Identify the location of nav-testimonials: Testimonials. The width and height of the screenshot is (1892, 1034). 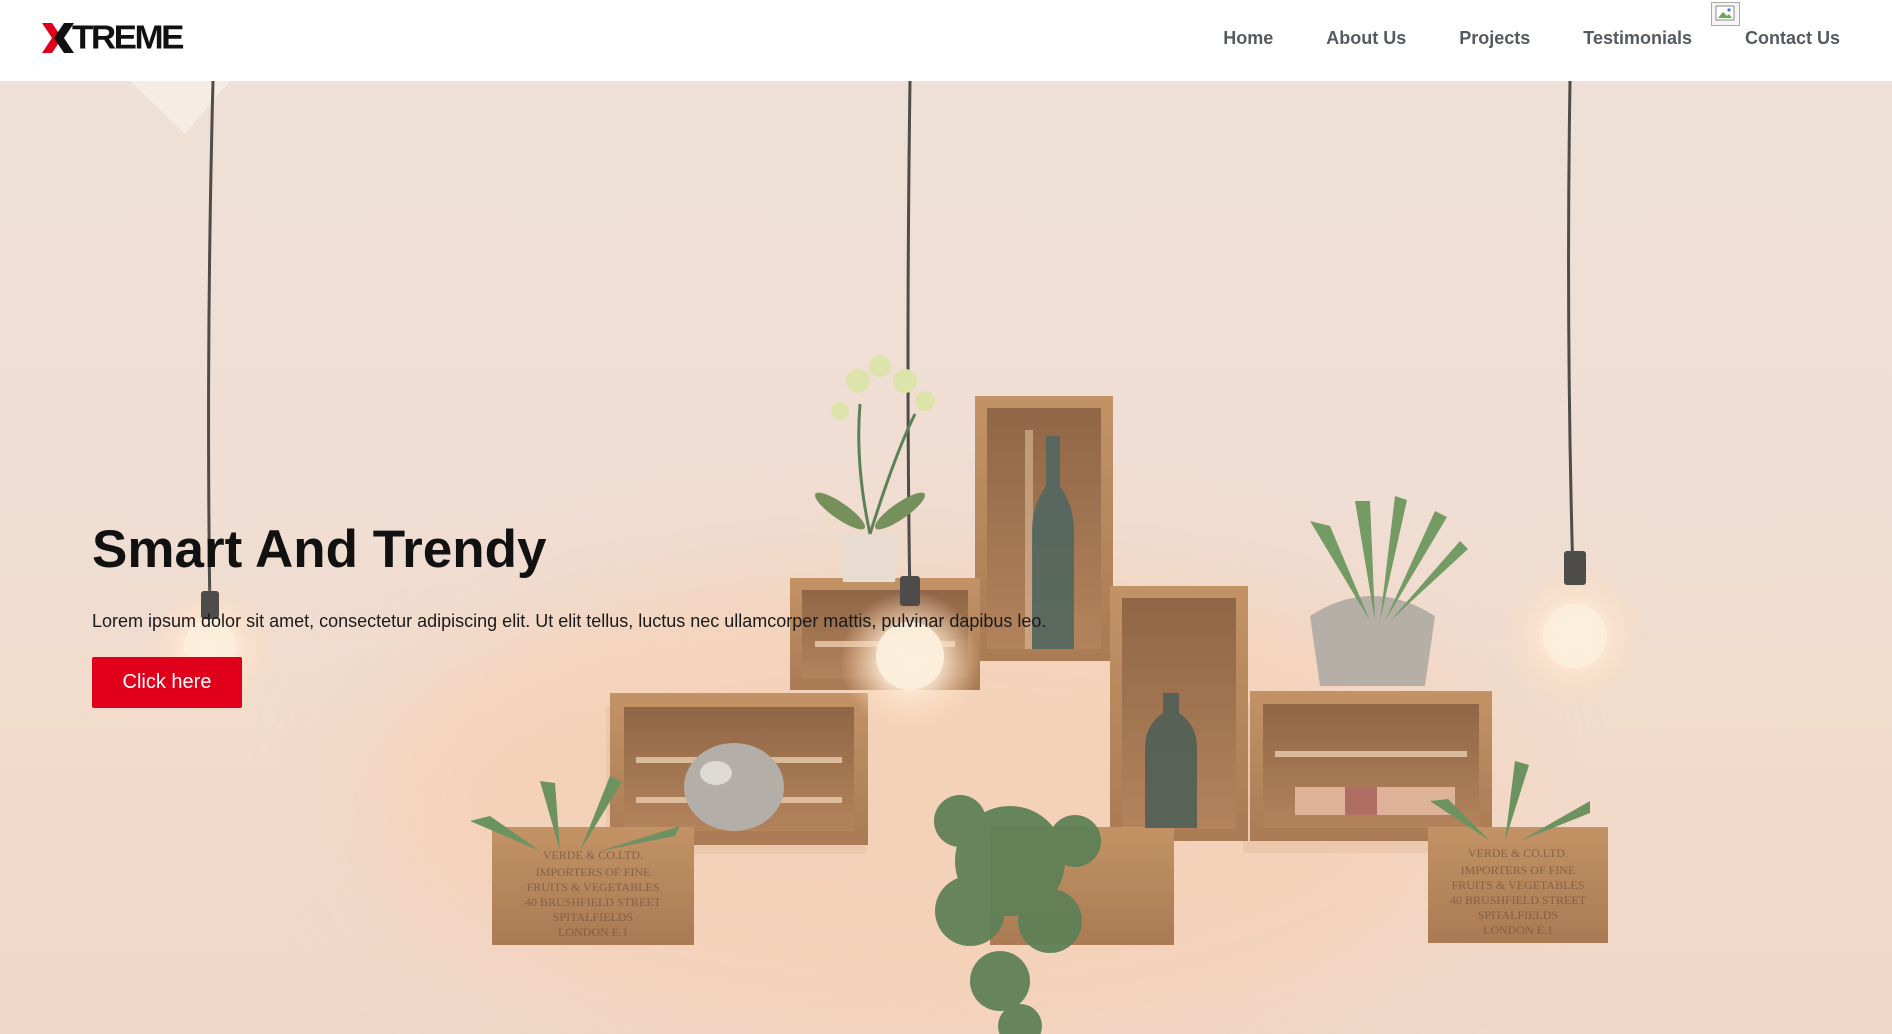
(1637, 38).